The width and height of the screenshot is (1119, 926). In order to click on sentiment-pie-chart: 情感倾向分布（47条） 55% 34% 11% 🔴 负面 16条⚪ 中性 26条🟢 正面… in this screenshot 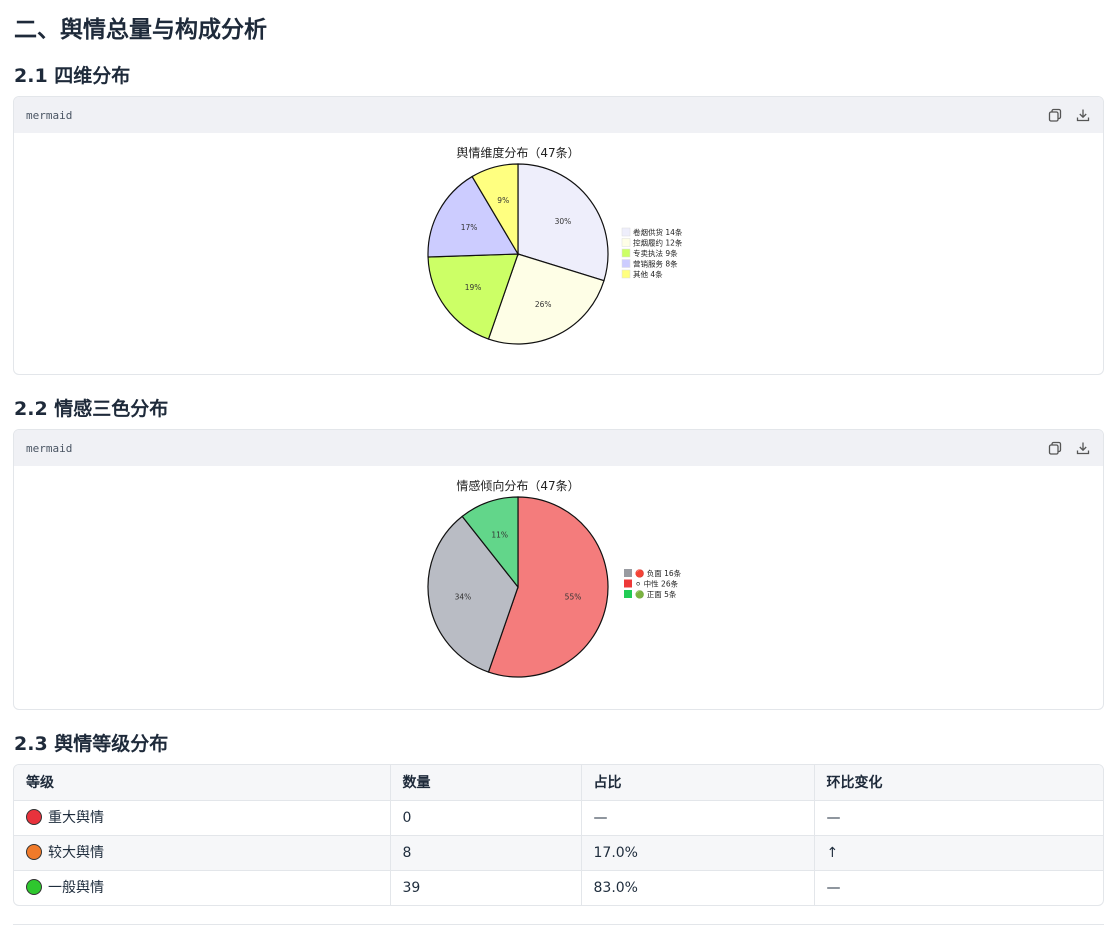, I will do `click(554, 578)`.